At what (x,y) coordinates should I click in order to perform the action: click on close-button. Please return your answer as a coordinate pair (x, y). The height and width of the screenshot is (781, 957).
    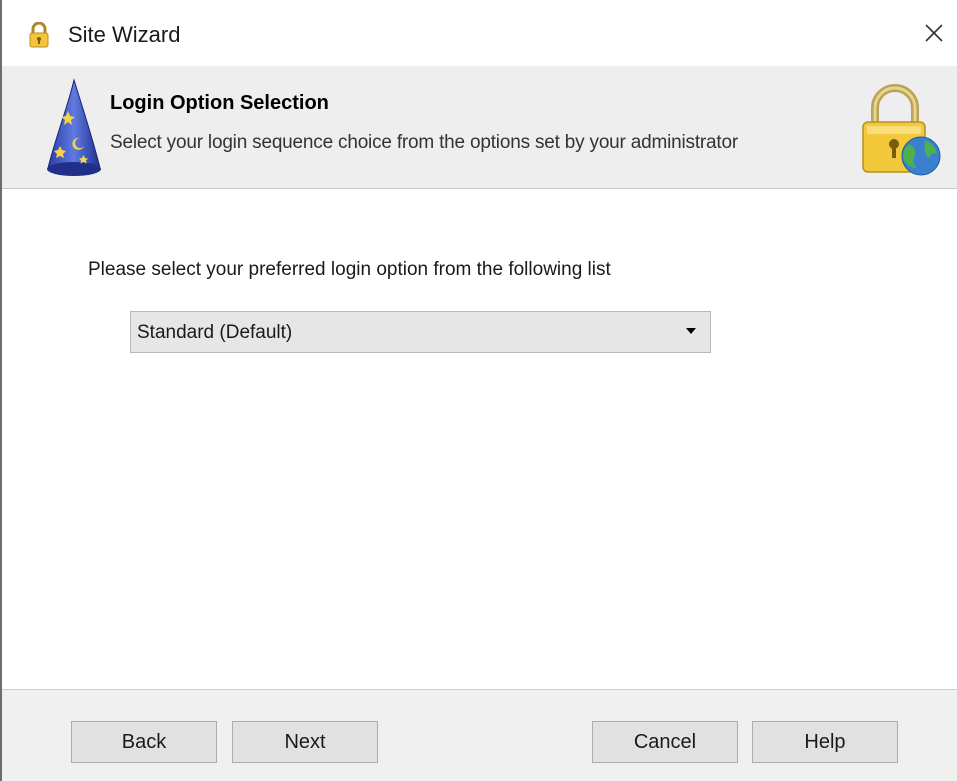
    Looking at the image, I should click on (934, 35).